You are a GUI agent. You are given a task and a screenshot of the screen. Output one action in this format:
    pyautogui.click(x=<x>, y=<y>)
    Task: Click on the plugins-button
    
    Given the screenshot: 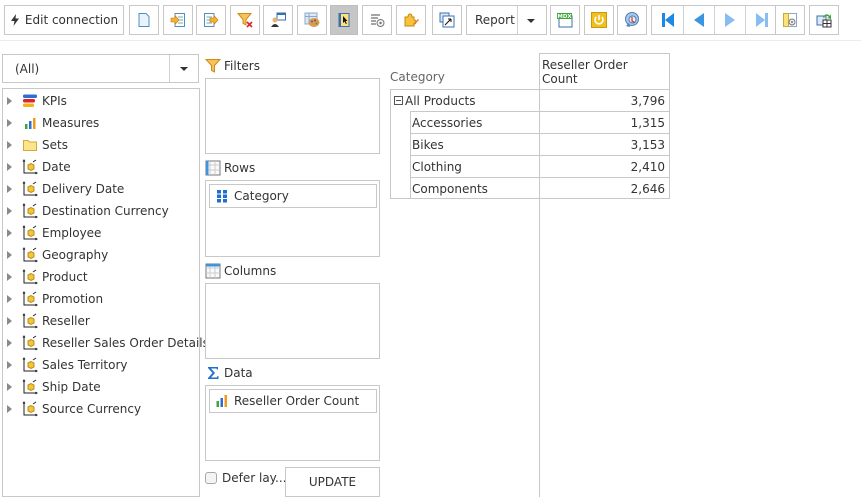 What is the action you would take?
    pyautogui.click(x=411, y=20)
    